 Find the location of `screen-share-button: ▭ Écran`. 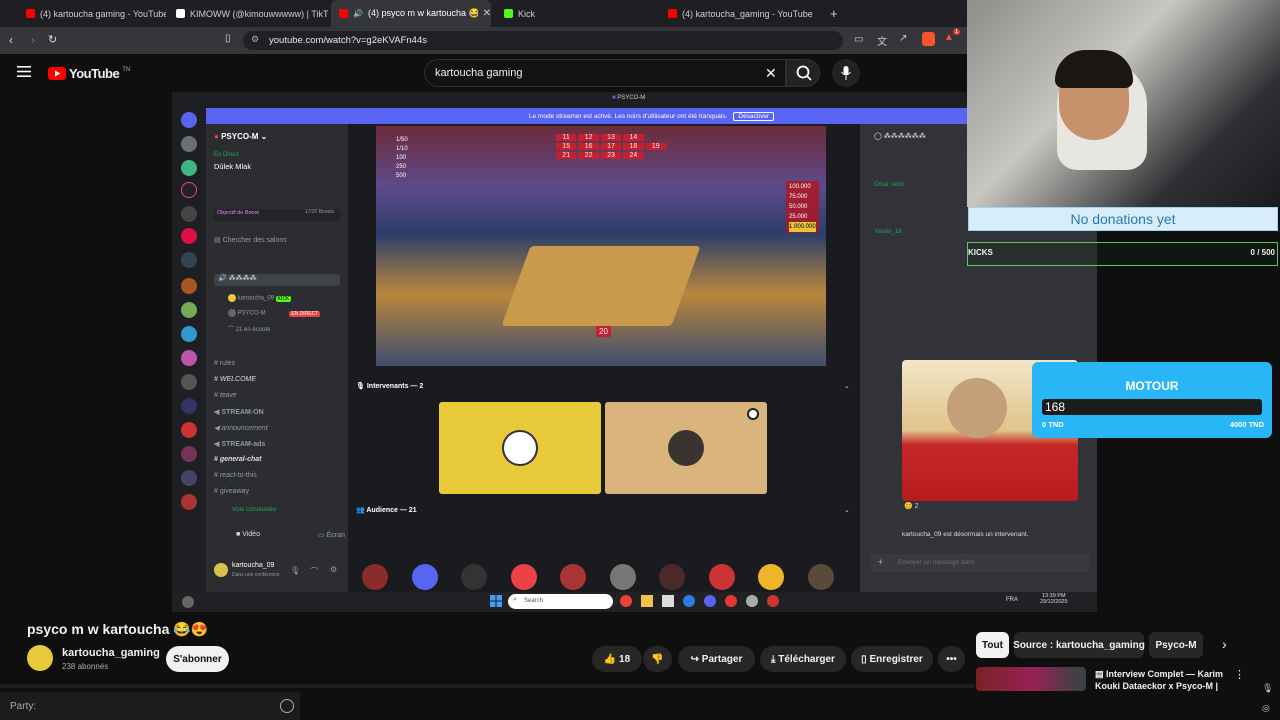

screen-share-button: ▭ Écran is located at coordinates (331, 535).